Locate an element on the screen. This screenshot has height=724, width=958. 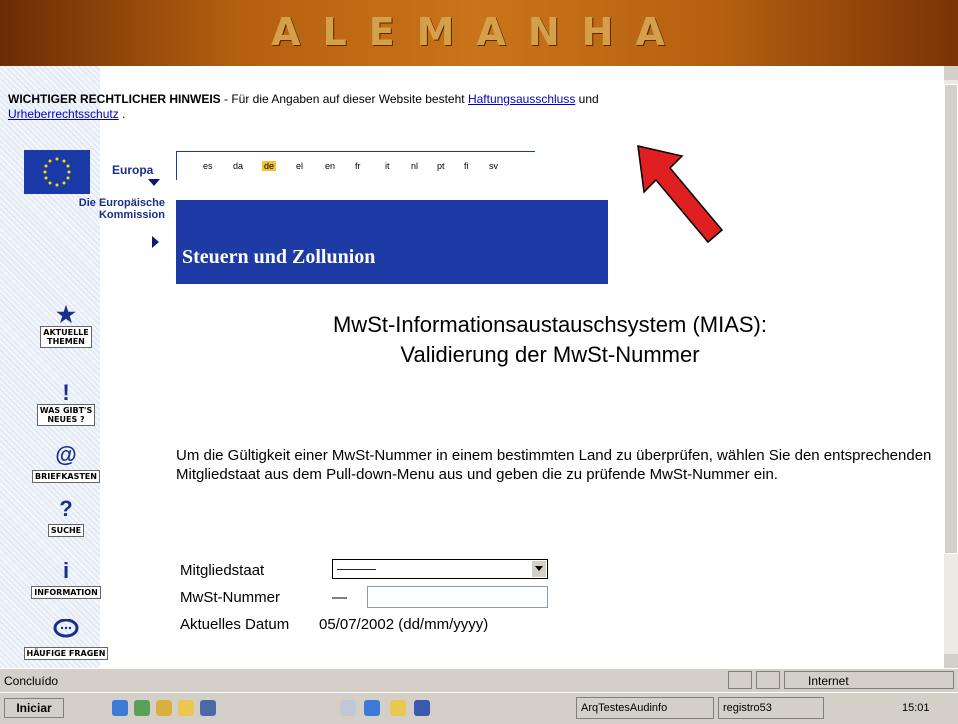
sidebar-item-briefkasten: @ BRIEFKASTEN is located at coordinates (66, 464).